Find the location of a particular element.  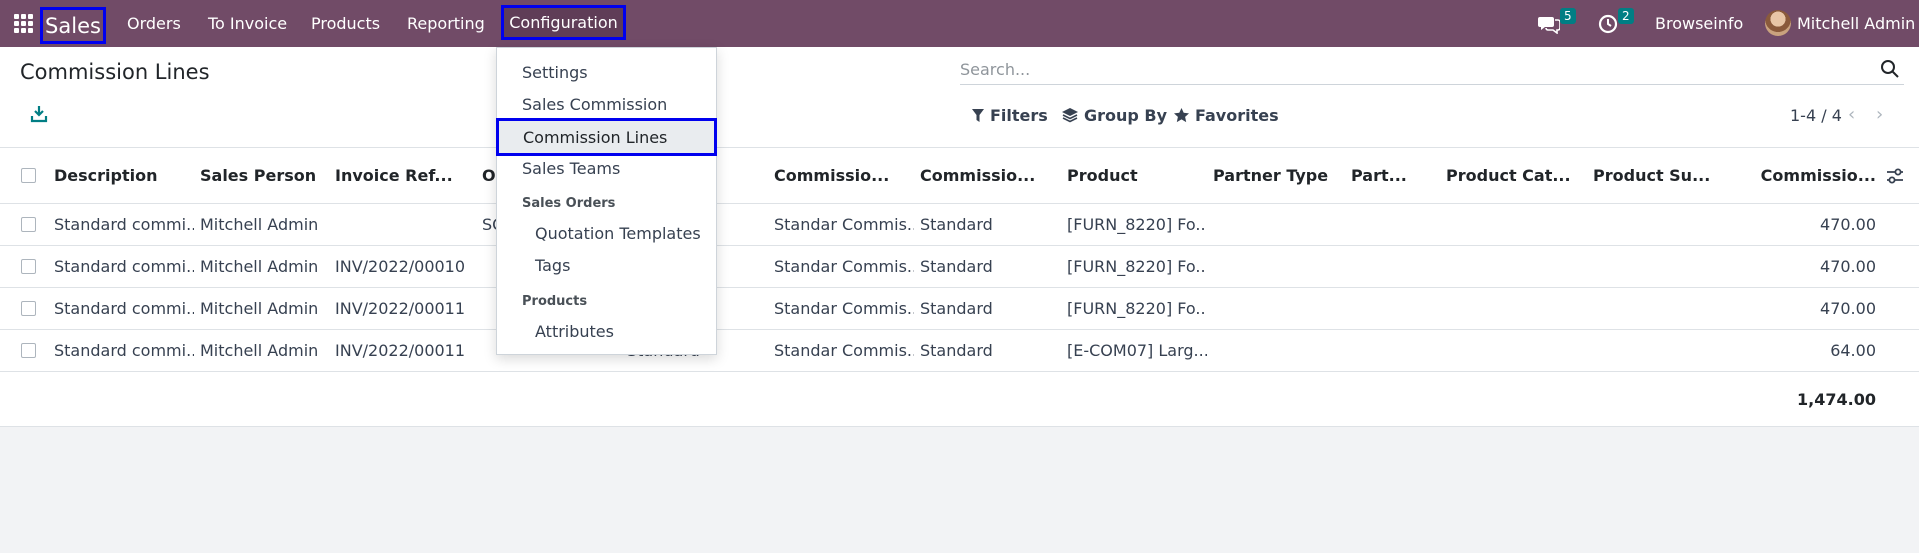

chat-icon is located at coordinates (1549, 23).